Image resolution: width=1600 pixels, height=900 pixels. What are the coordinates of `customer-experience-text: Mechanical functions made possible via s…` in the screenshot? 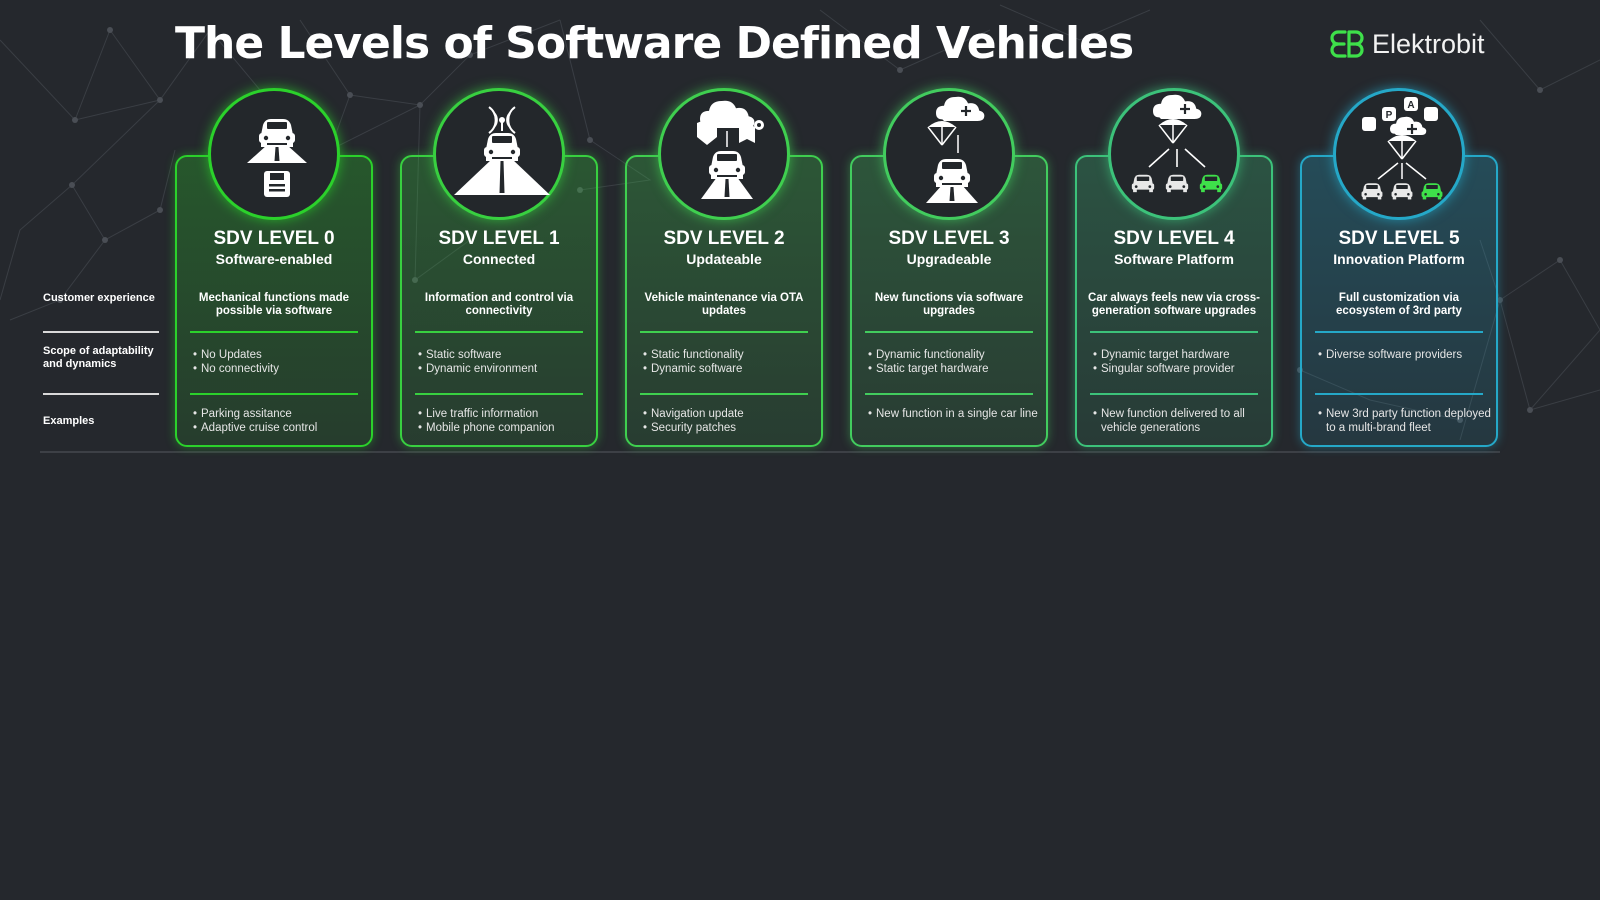 It's located at (274, 304).